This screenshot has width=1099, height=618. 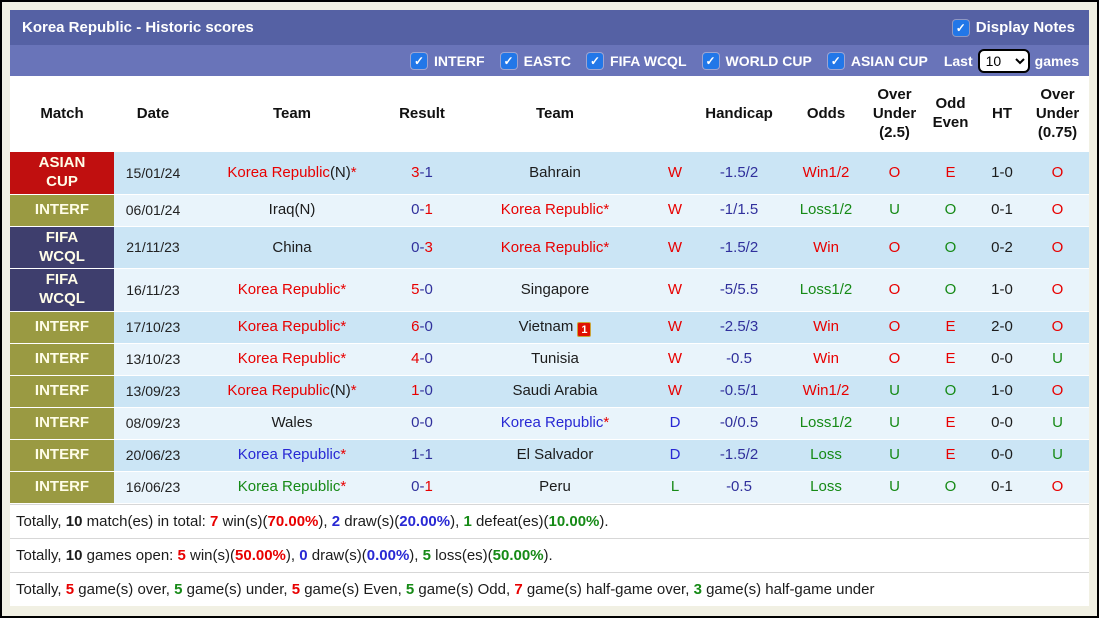 What do you see at coordinates (648, 60) in the screenshot?
I see `filter-label: FIFA WCQL` at bounding box center [648, 60].